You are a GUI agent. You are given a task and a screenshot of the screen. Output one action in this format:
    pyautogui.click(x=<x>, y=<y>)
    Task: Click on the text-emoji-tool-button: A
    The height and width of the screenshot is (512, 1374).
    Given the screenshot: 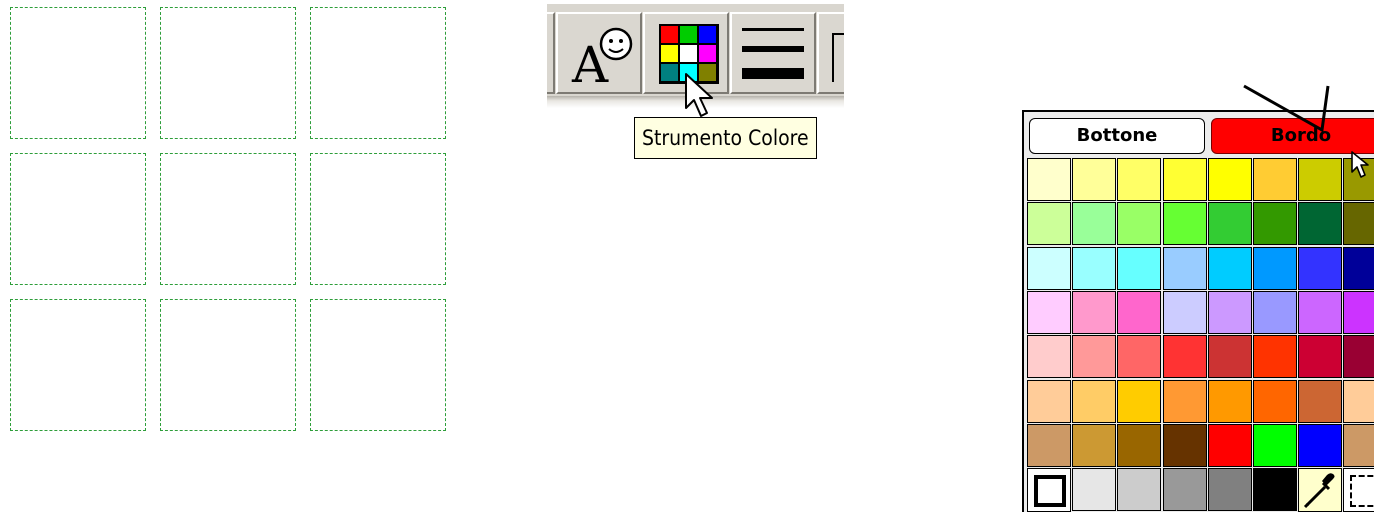 What is the action you would take?
    pyautogui.click(x=599, y=53)
    